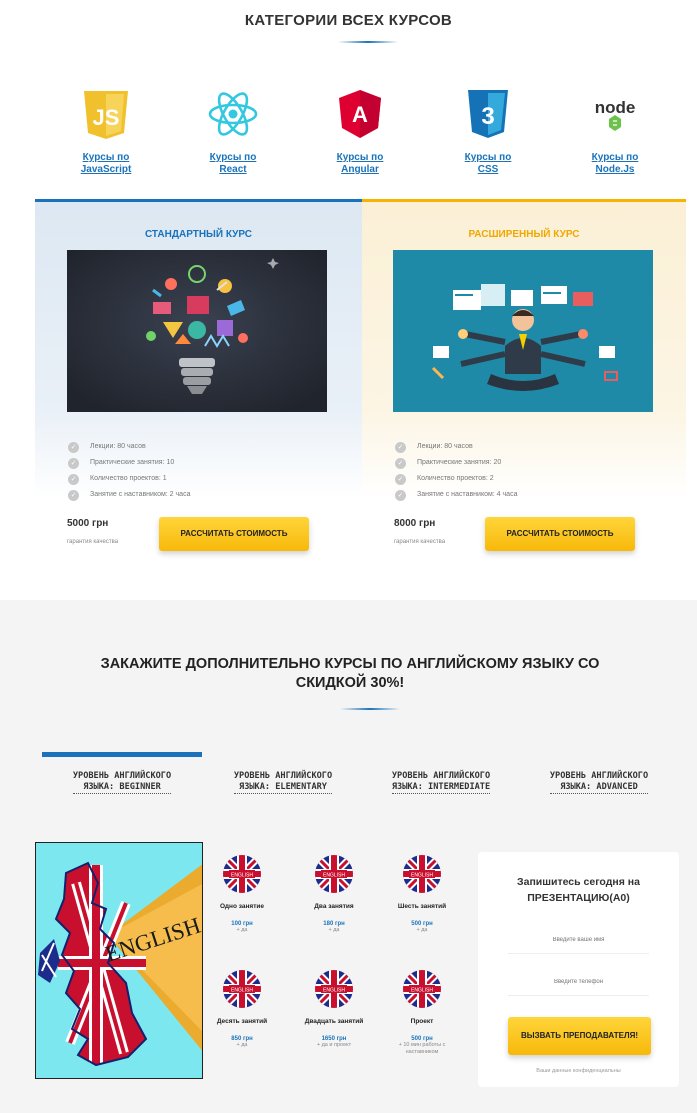 The height and width of the screenshot is (1113, 697). What do you see at coordinates (233, 114) in the screenshot?
I see `react-icon` at bounding box center [233, 114].